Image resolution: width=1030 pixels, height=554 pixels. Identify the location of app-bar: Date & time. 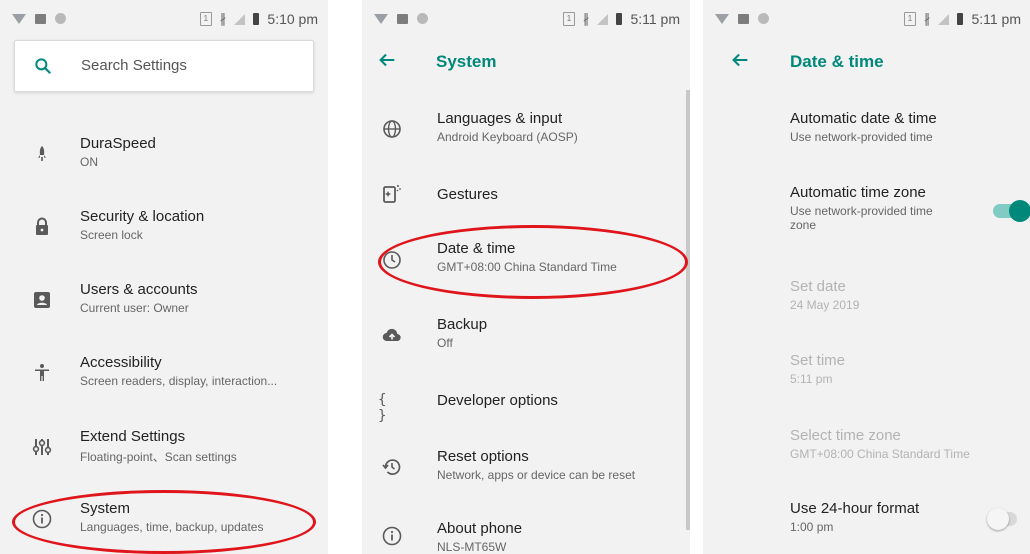
(866, 63).